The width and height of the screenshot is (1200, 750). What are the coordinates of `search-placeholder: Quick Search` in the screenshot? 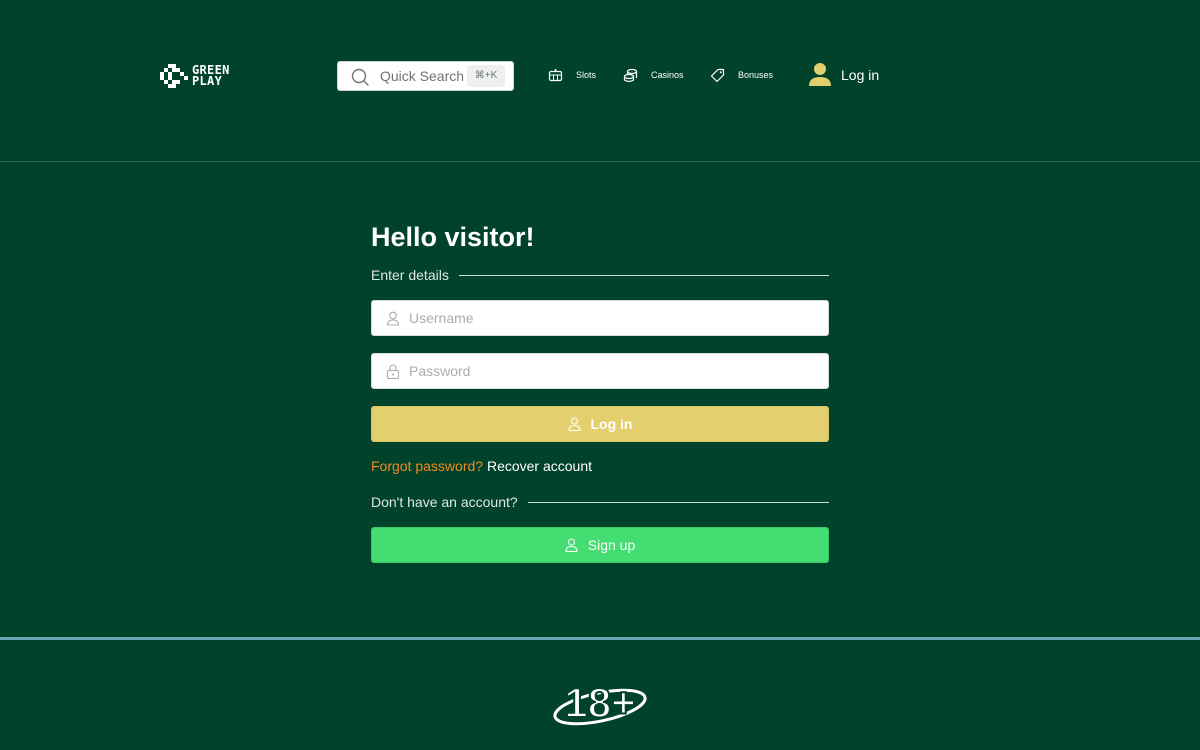 It's located at (422, 76).